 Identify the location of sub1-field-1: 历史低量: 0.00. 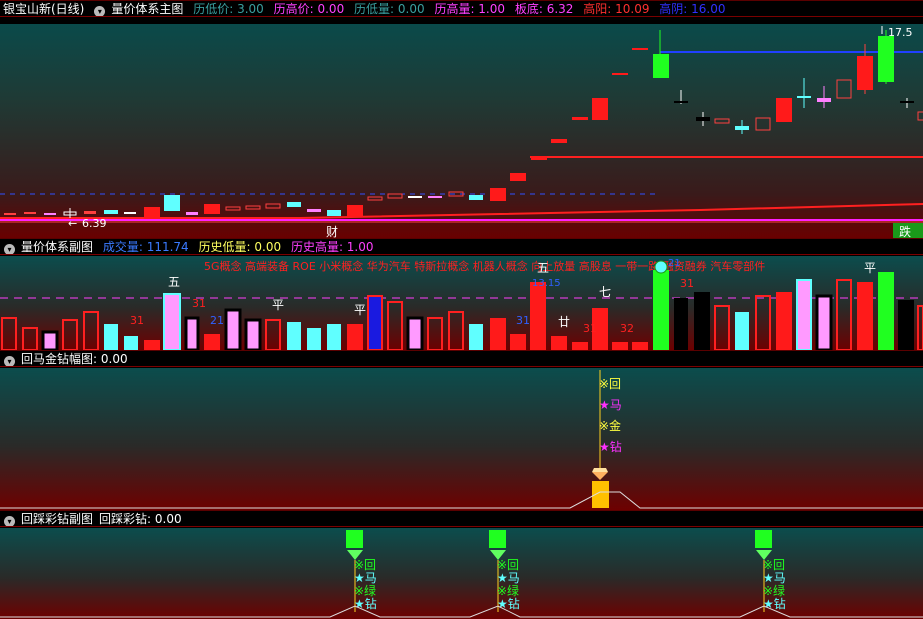
(240, 247).